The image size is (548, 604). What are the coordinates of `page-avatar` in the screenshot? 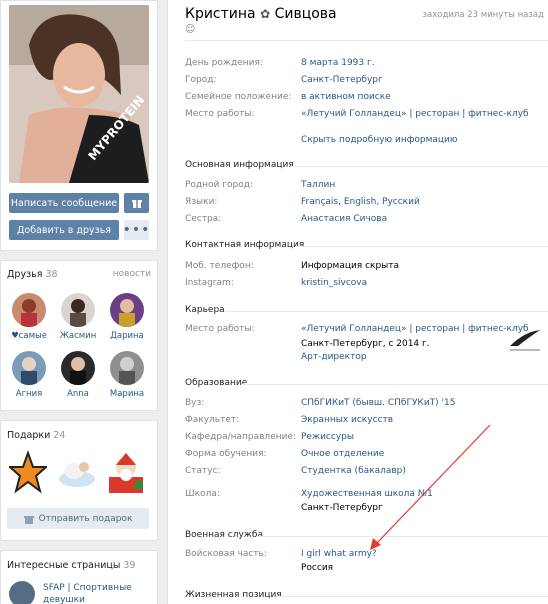 It's located at (22, 592).